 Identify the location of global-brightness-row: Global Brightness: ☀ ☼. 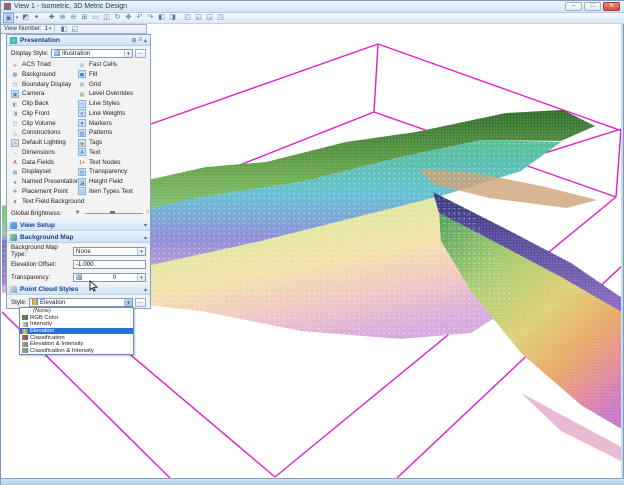
(79, 213).